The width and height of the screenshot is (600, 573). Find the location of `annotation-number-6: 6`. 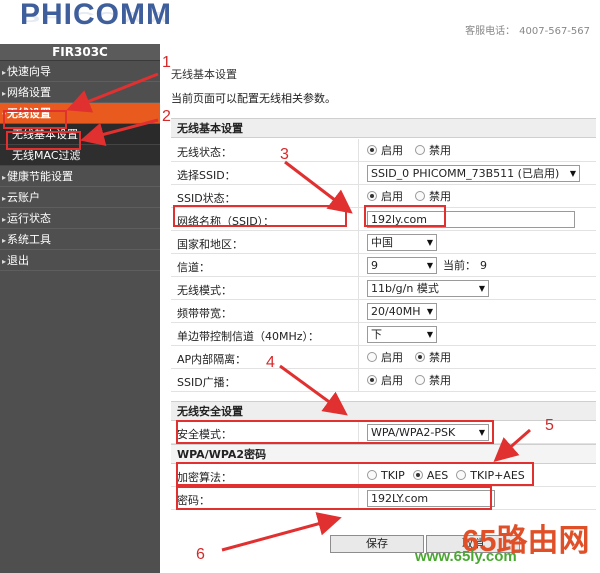

annotation-number-6: 6 is located at coordinates (200, 554).